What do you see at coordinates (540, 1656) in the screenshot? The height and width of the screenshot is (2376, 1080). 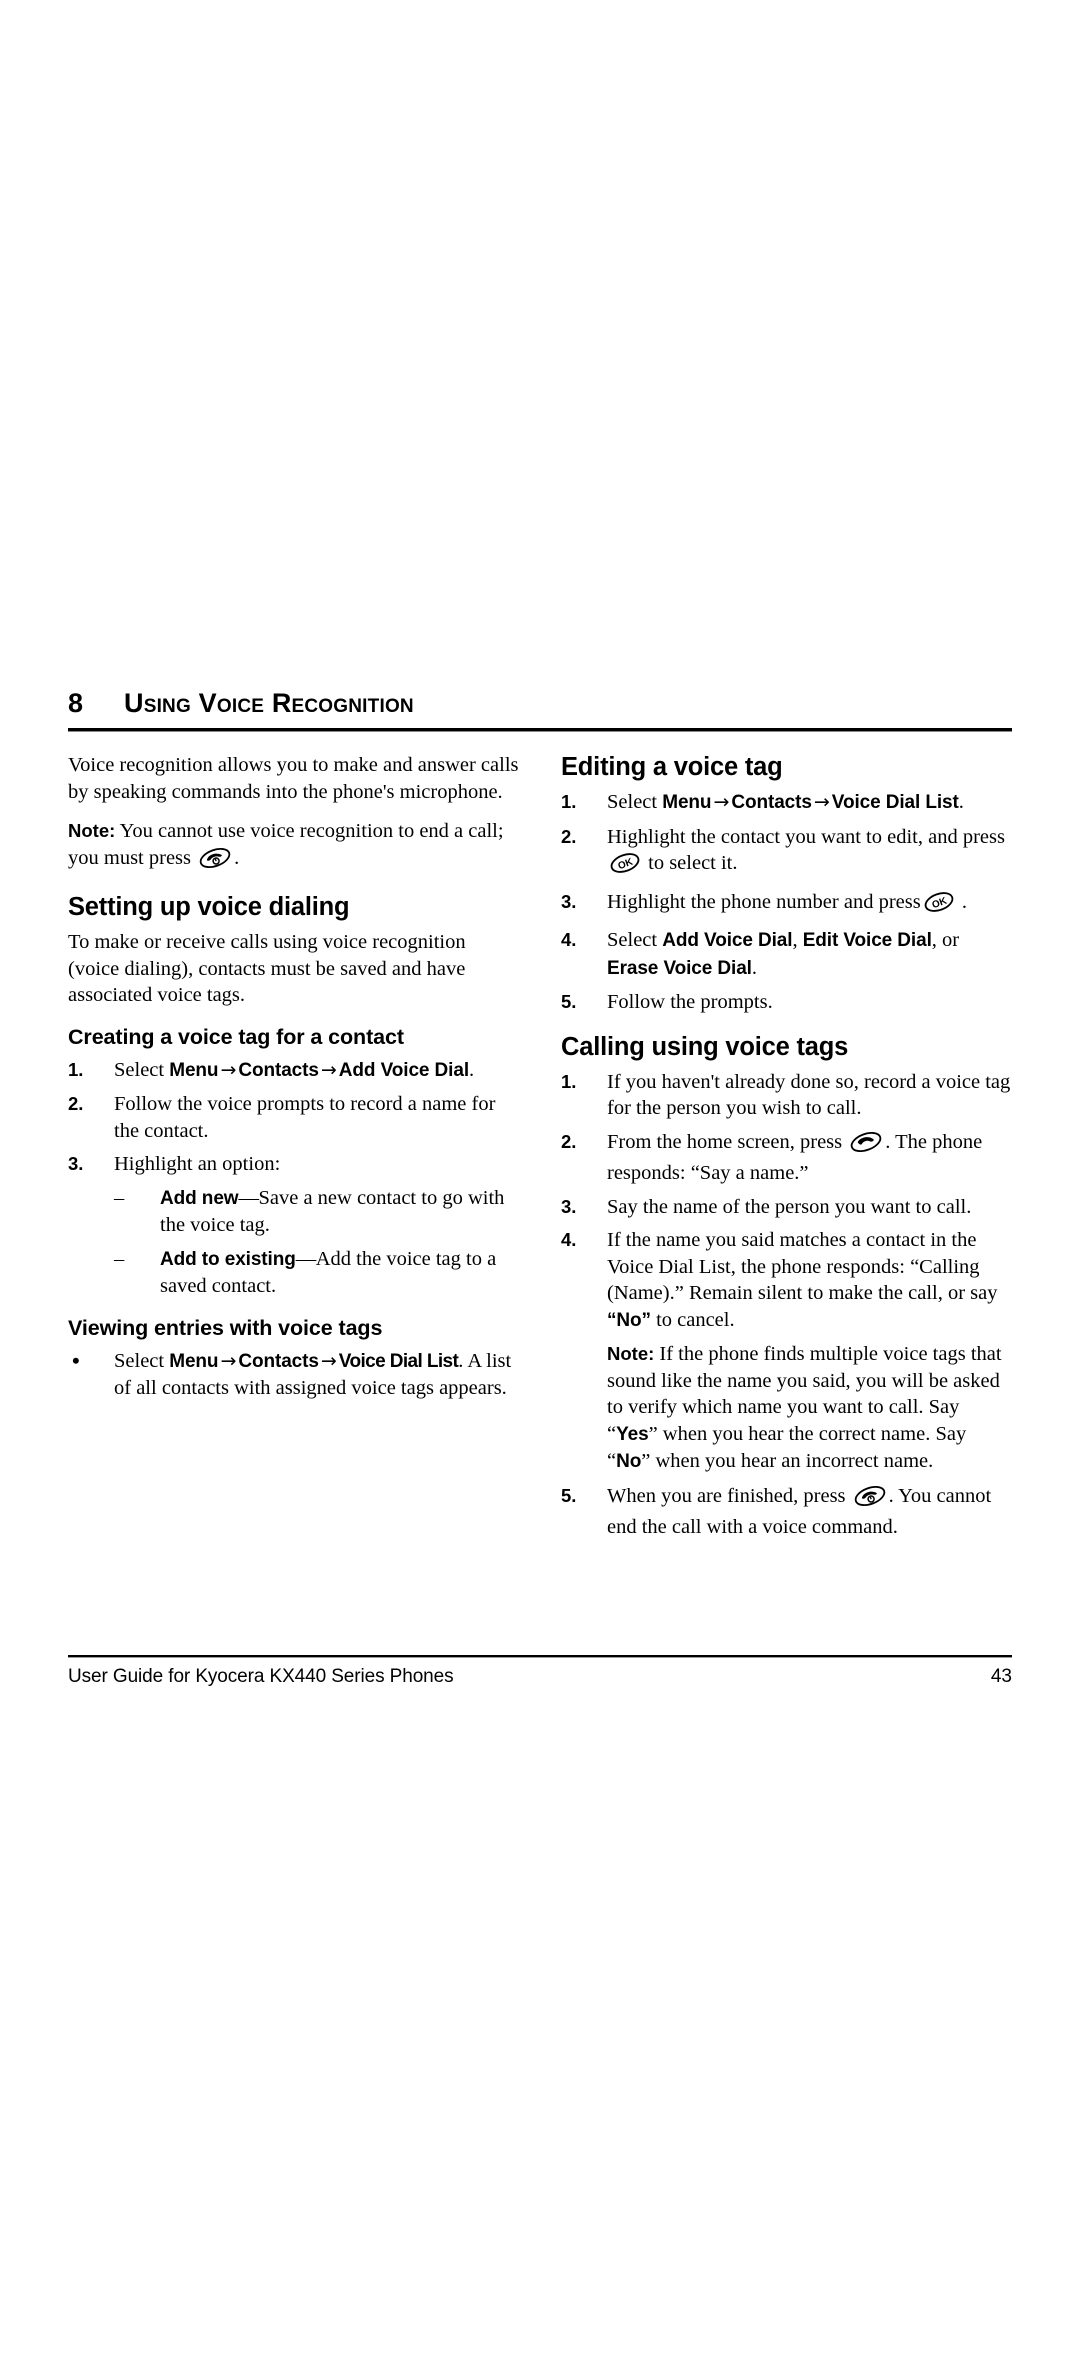 I see `footer-divider` at bounding box center [540, 1656].